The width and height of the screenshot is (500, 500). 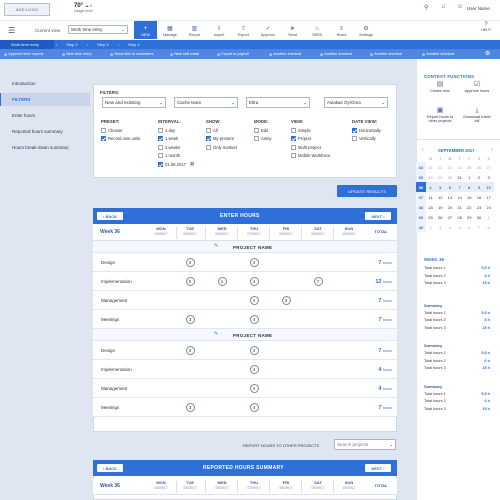 I want to click on manage-button: ▦ Manage, so click(x=170, y=30).